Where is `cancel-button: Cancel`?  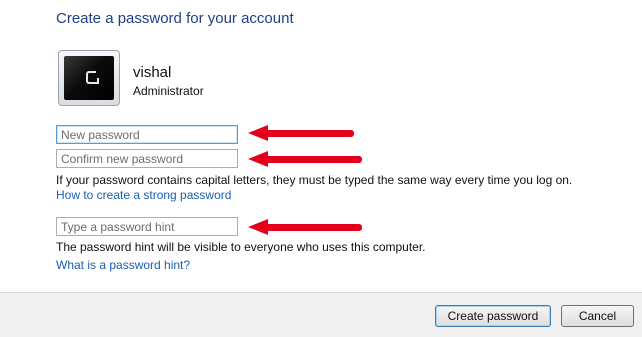
cancel-button: Cancel is located at coordinates (597, 316).